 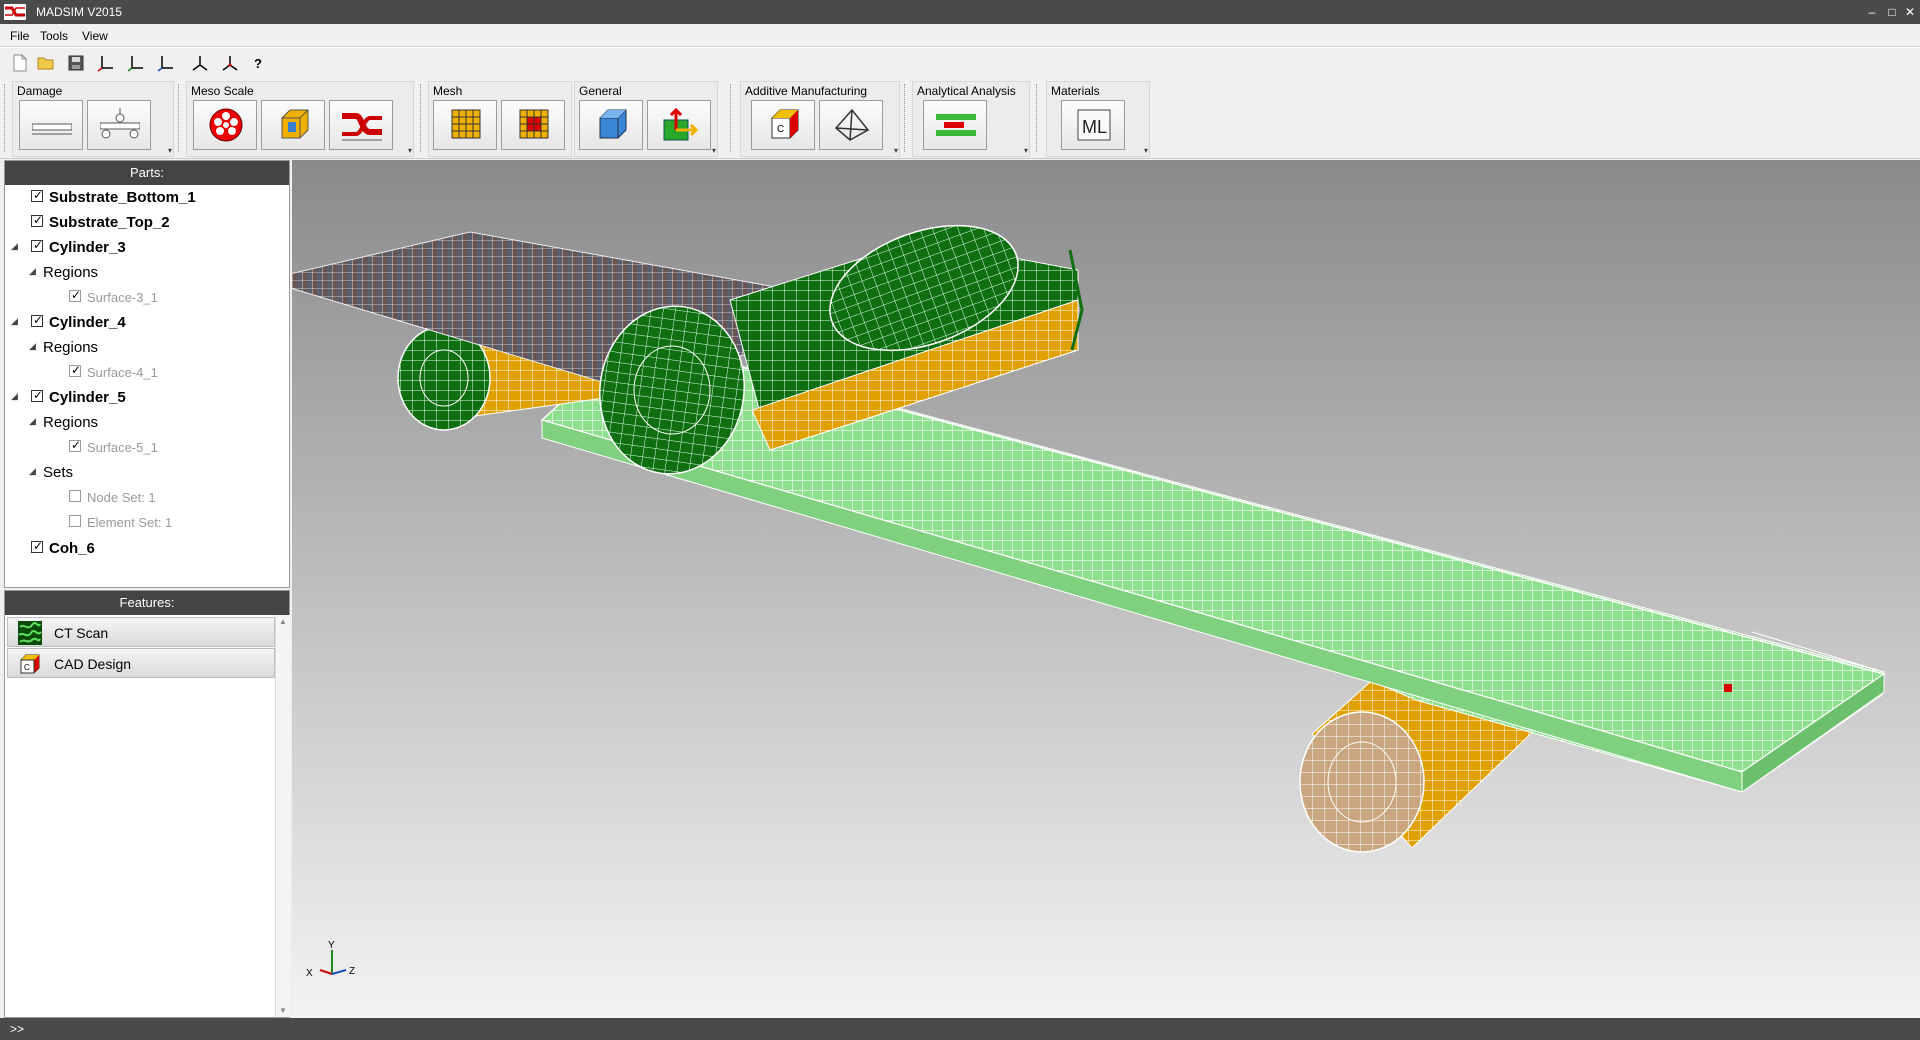 I want to click on group-additive-dropdown: ▾, so click(x=896, y=150).